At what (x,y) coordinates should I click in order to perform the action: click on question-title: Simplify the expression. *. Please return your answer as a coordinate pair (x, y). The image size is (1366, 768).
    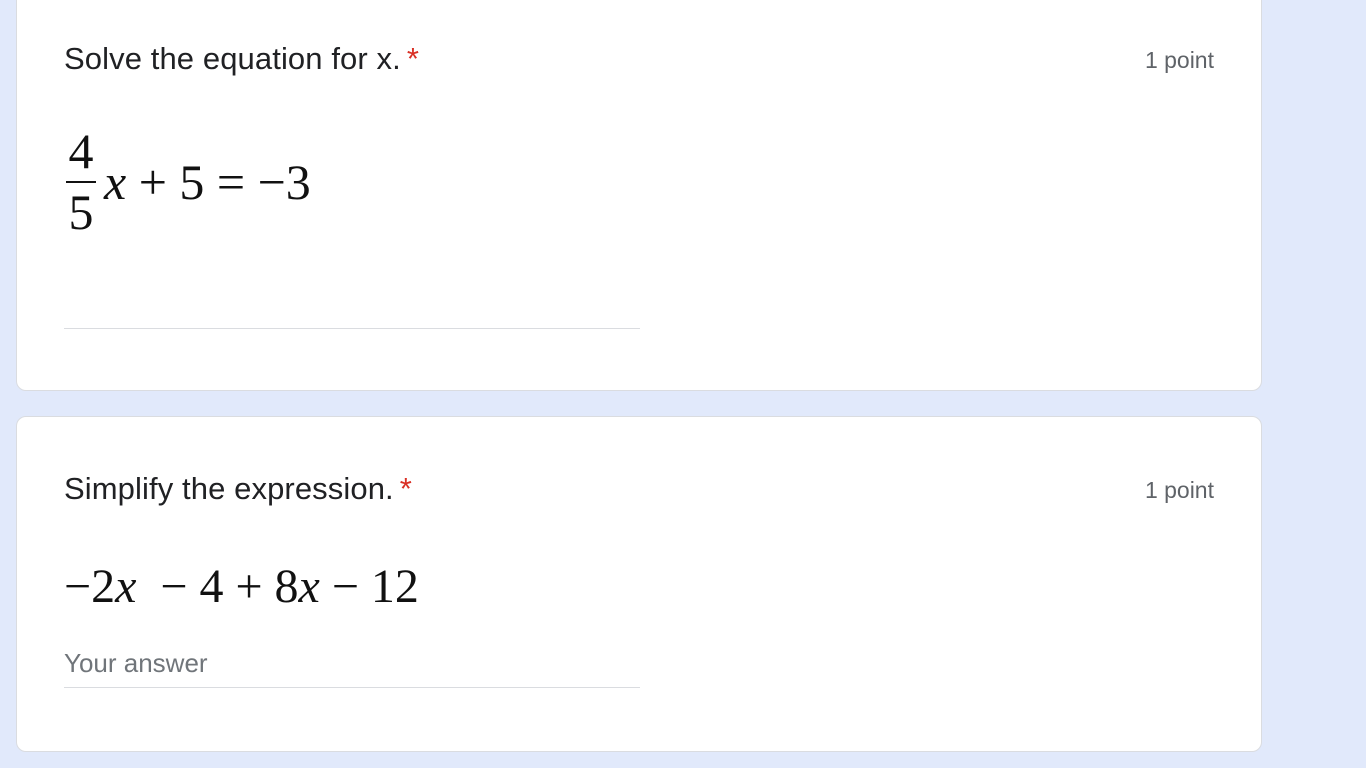
    Looking at the image, I should click on (238, 489).